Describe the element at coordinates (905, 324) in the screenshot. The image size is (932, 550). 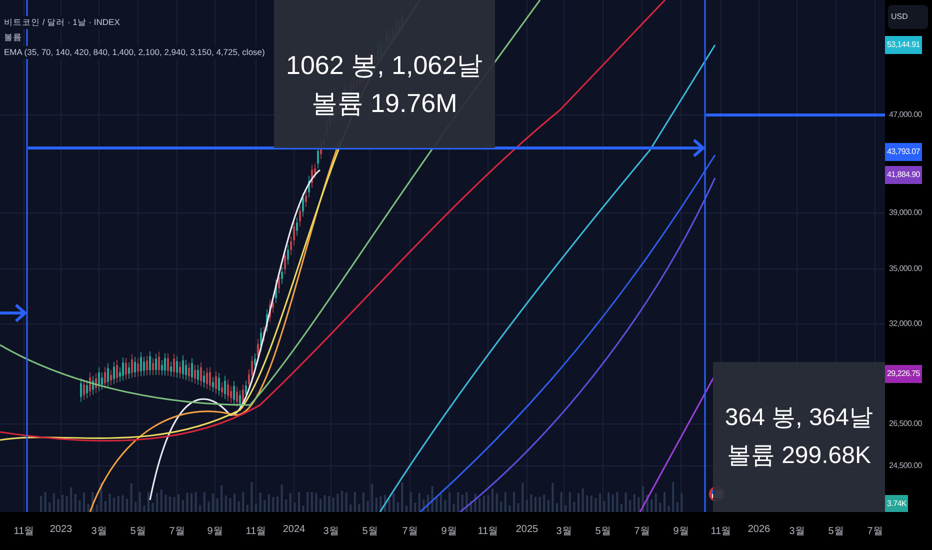
I see `price-tick: 32,000.00` at that location.